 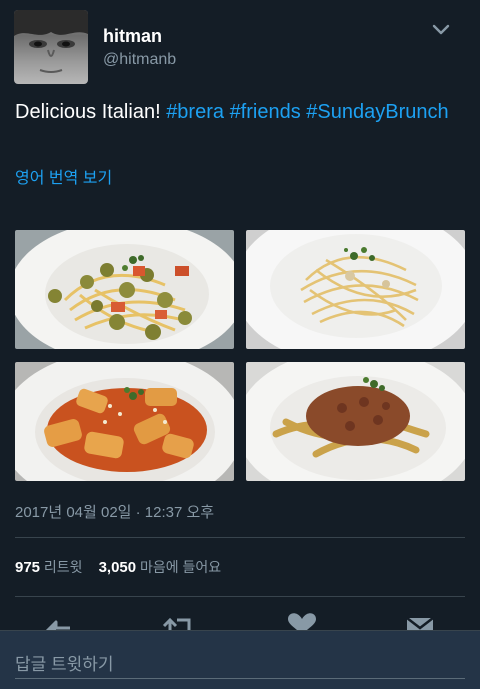 What do you see at coordinates (91, 112) in the screenshot?
I see `tweet-text-body: Delicious Italian!` at bounding box center [91, 112].